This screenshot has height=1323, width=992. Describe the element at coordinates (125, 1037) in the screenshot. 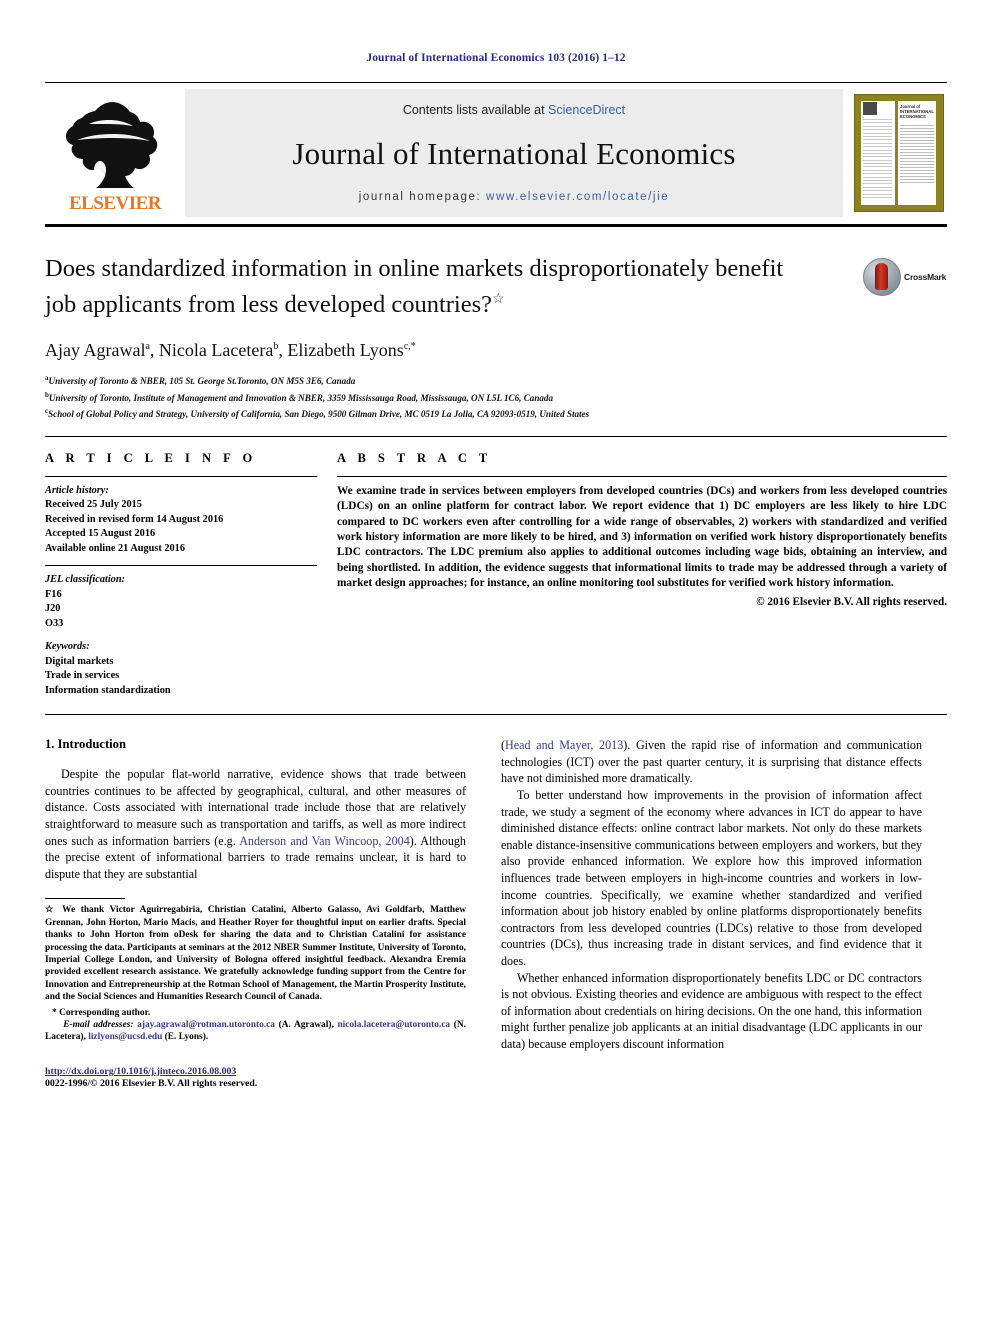

I see `email-link-lyons: lizlyons@ucsd.edu` at that location.